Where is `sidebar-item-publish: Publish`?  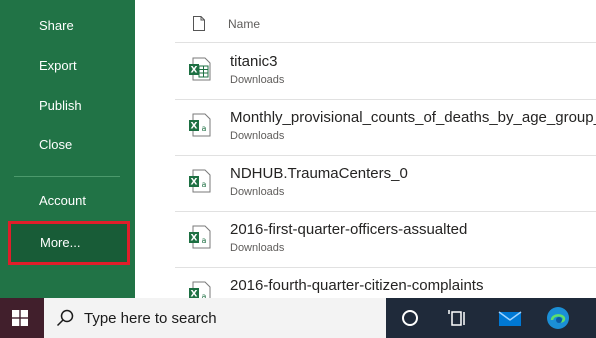
sidebar-item-publish: Publish is located at coordinates (67, 106).